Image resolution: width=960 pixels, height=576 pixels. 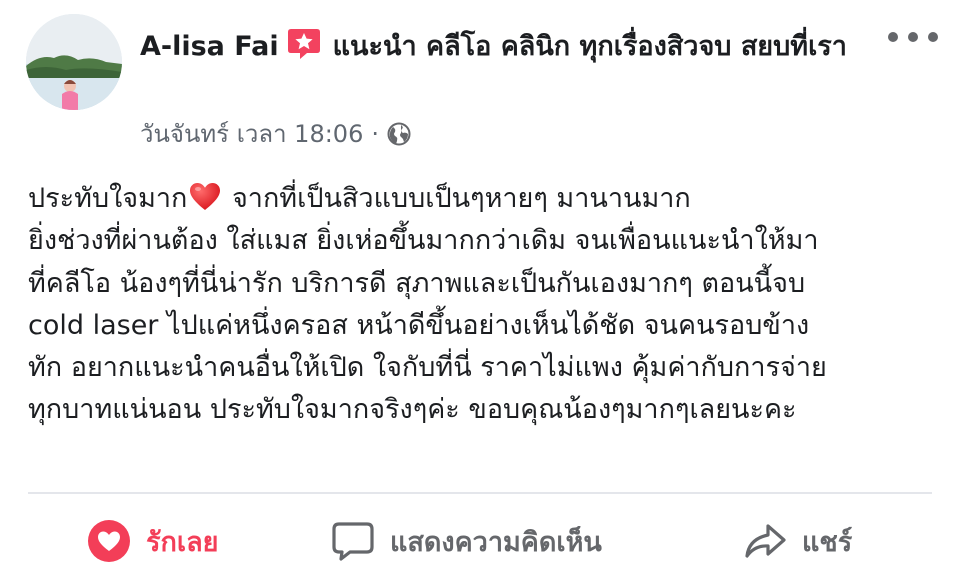 I want to click on share-button: แชร์, so click(x=797, y=541).